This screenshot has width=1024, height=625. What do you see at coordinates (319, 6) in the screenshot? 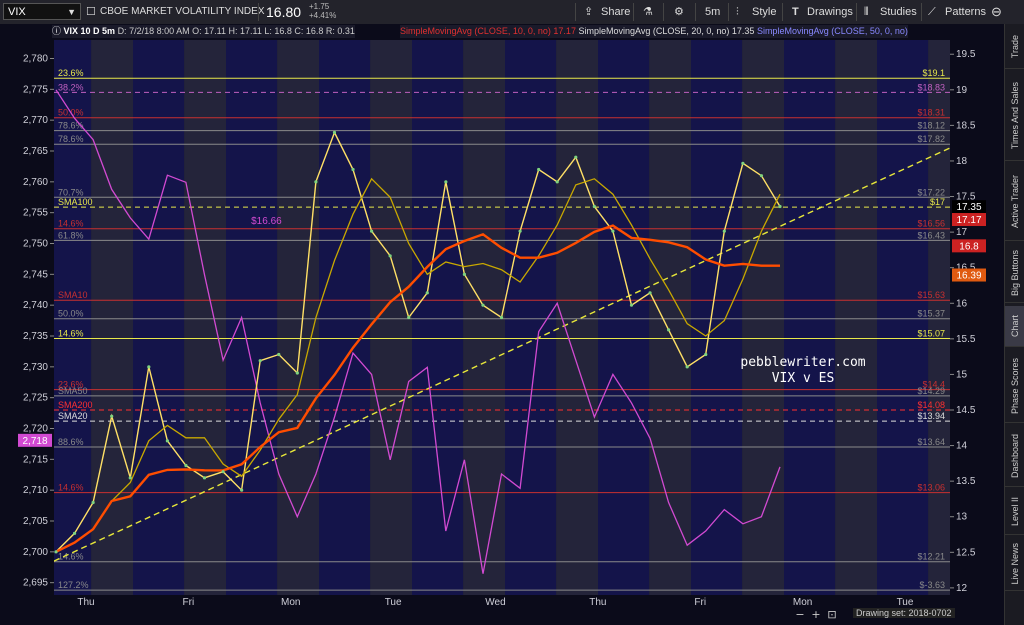
I see `change-abs: +1.75` at bounding box center [319, 6].